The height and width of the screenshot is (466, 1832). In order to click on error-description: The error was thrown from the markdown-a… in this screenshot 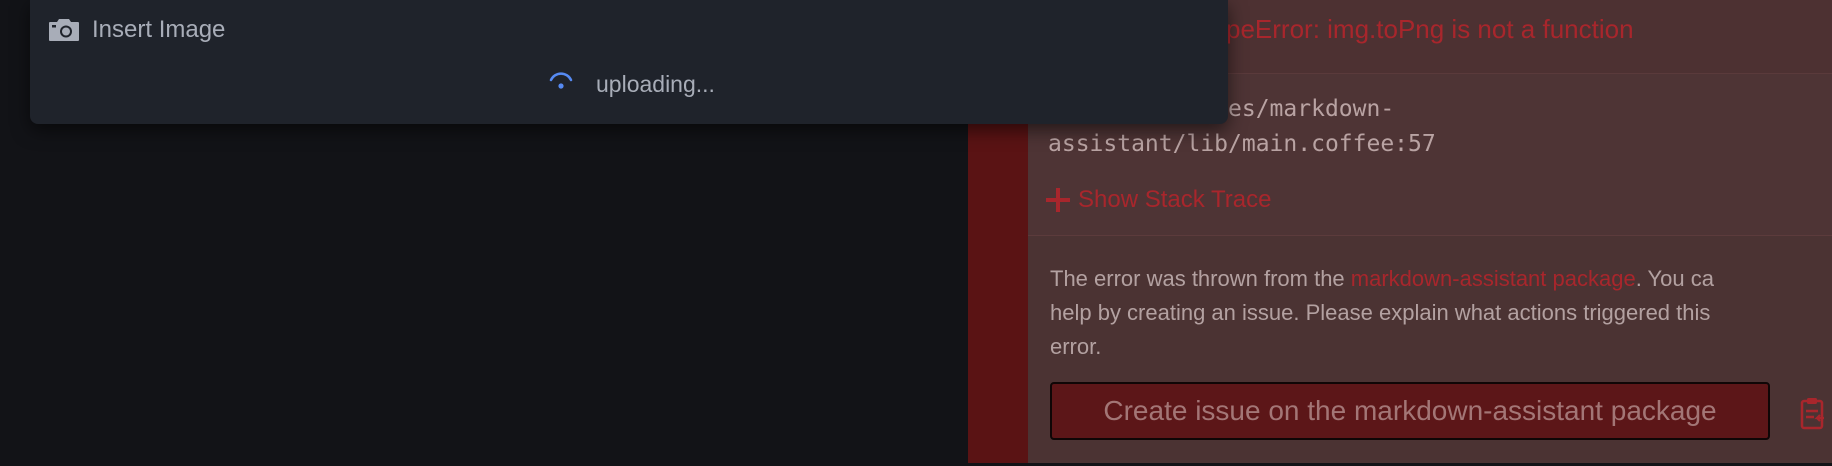, I will do `click(1382, 313)`.